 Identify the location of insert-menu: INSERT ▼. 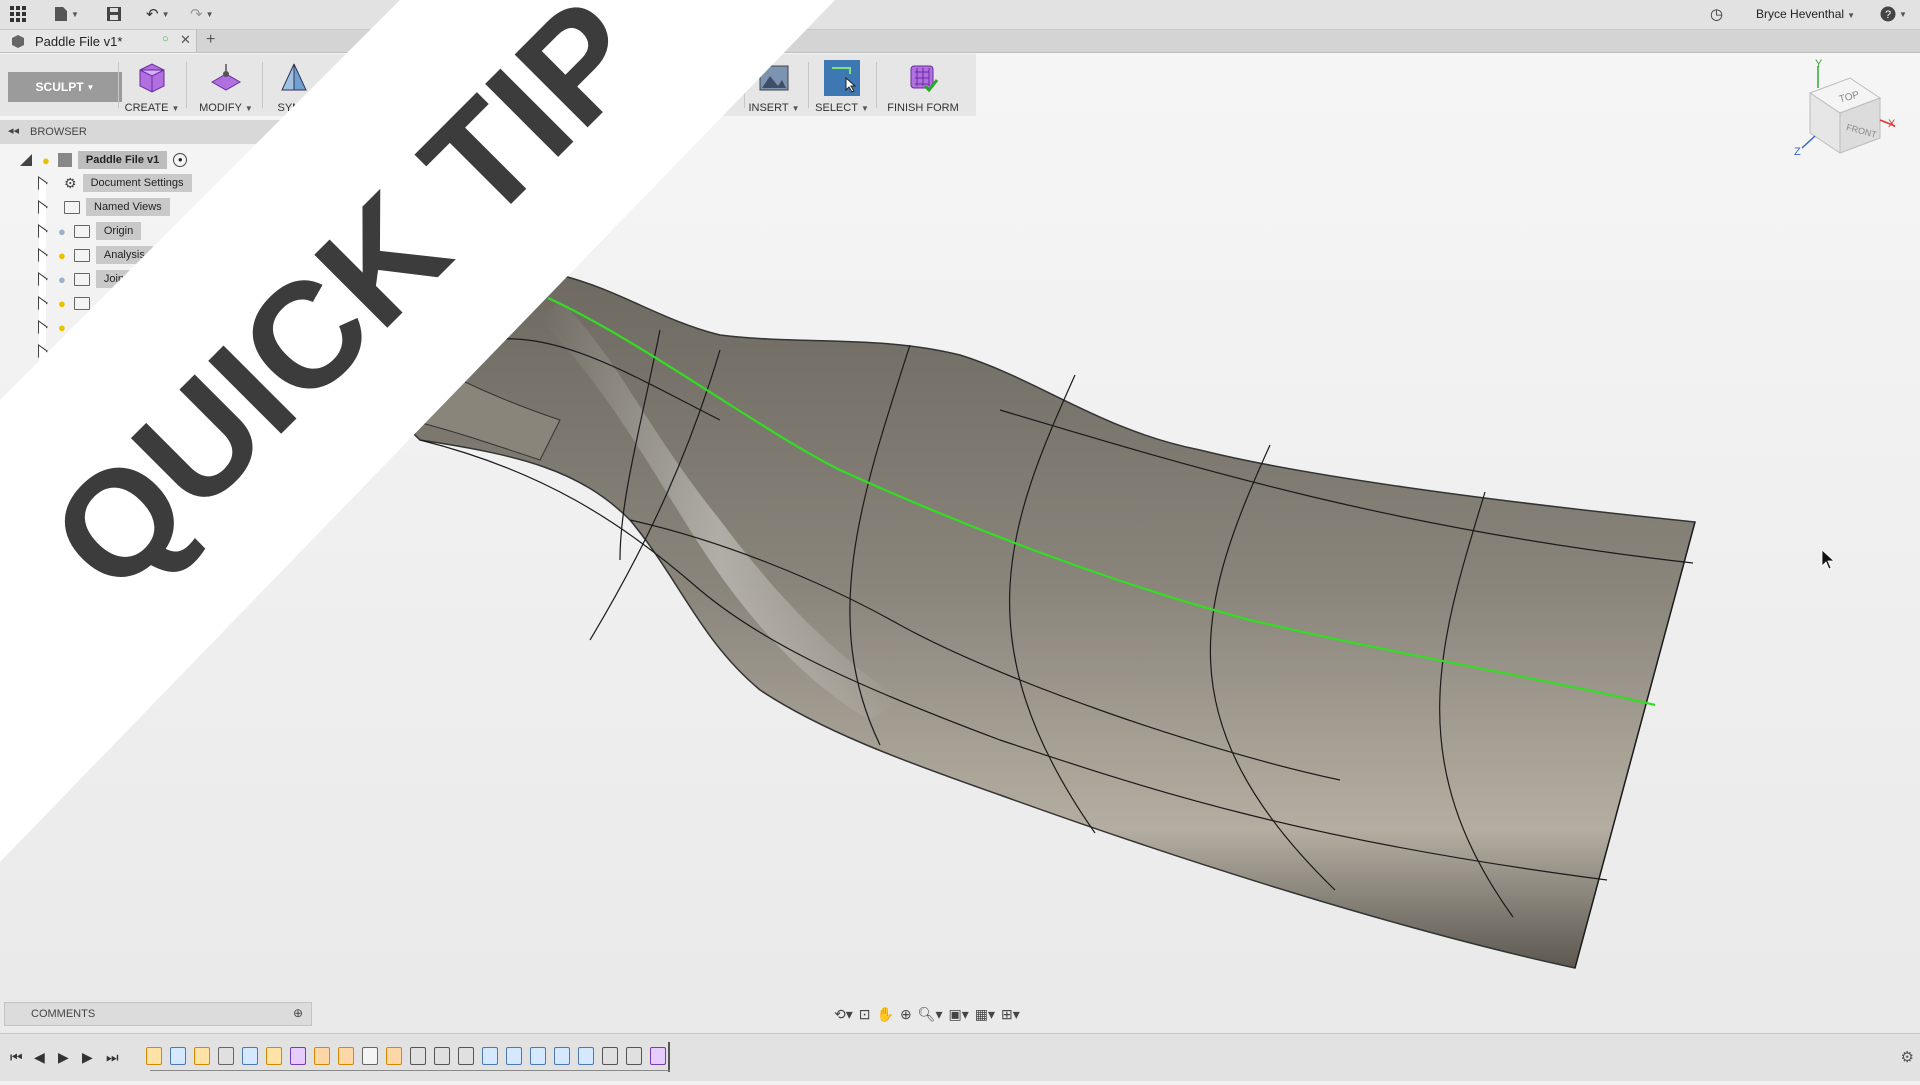
(774, 85).